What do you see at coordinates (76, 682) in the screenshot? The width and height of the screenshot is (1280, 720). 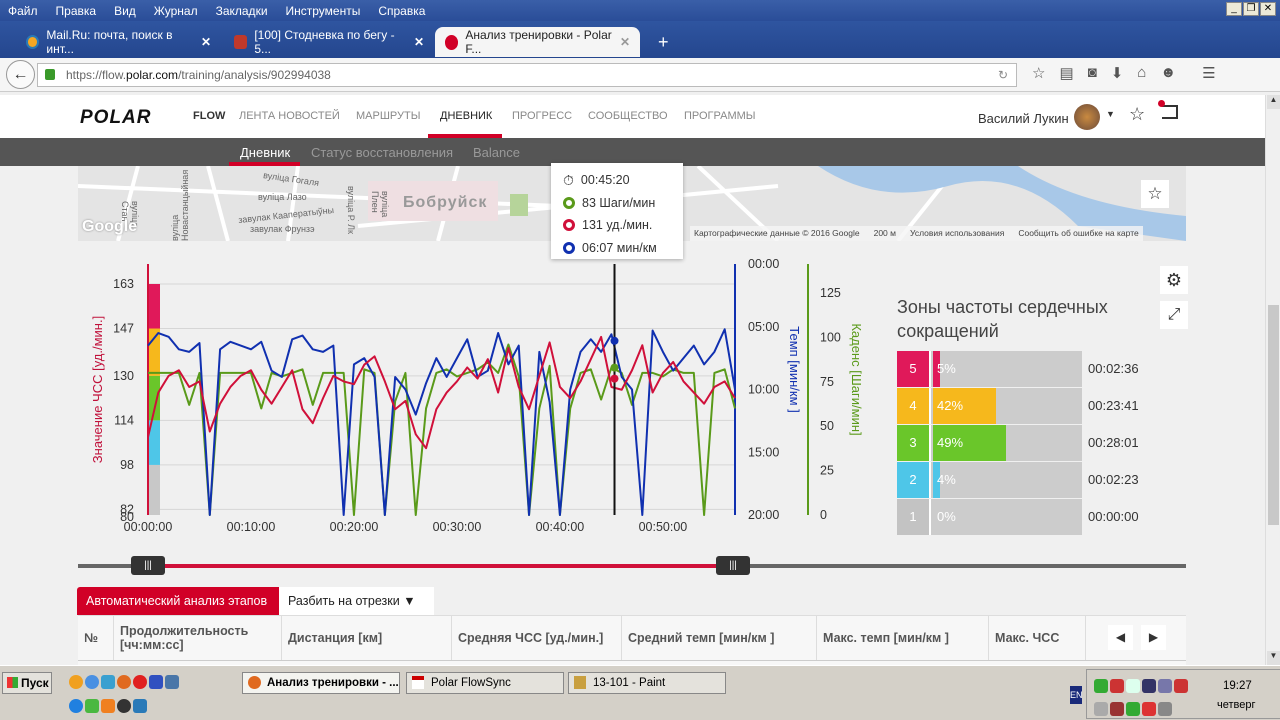 I see `quicklaunch-icon` at bounding box center [76, 682].